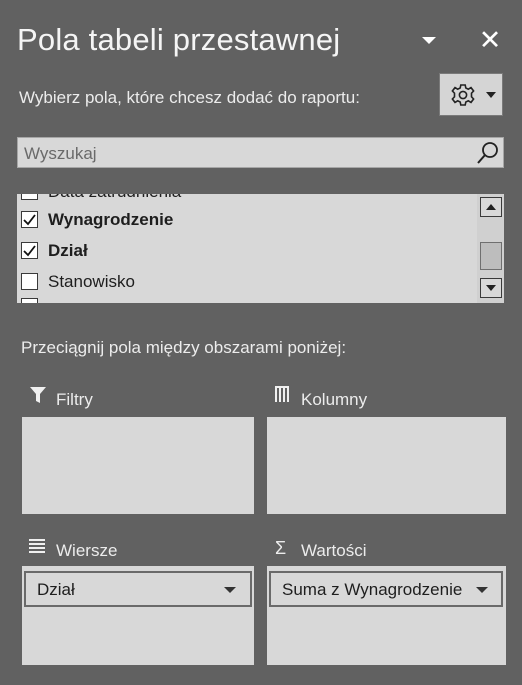 Image resolution: width=522 pixels, height=685 pixels. What do you see at coordinates (138, 589) in the screenshot?
I see `rows-field-chip-dzial: Dział` at bounding box center [138, 589].